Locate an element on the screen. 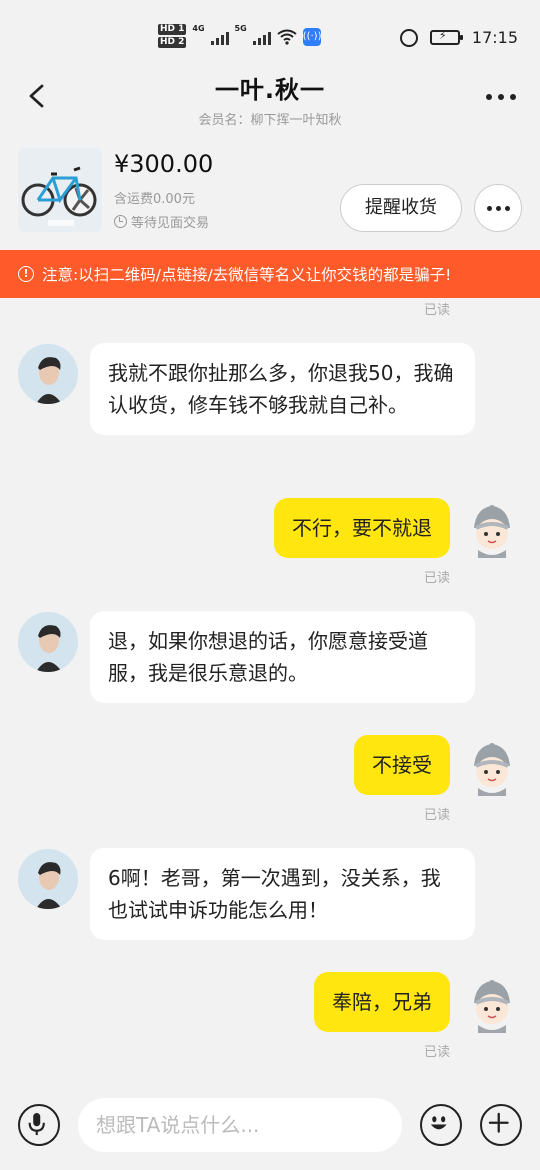  product-image is located at coordinates (60, 190).